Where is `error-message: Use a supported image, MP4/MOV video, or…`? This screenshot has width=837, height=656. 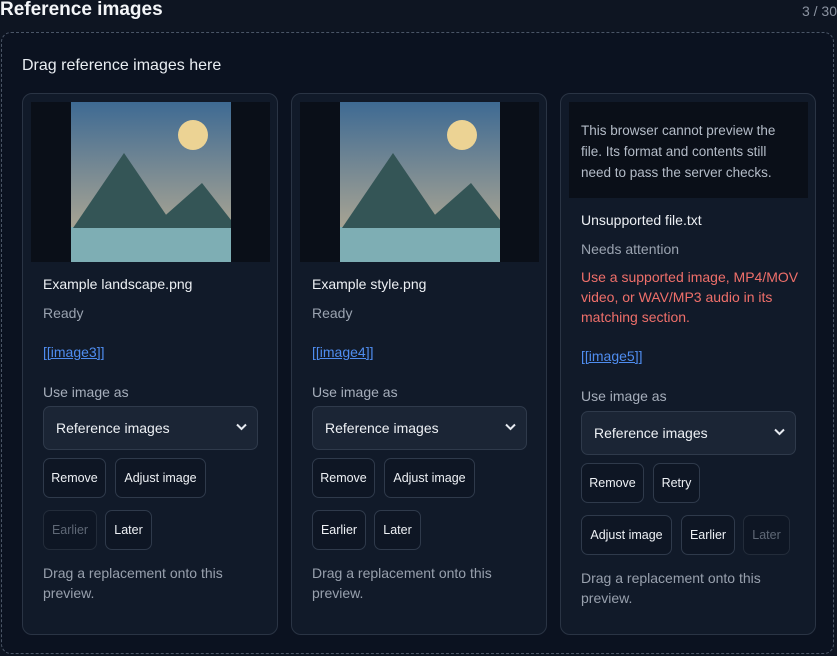 error-message: Use a supported image, MP4/MOV video, or… is located at coordinates (690, 297).